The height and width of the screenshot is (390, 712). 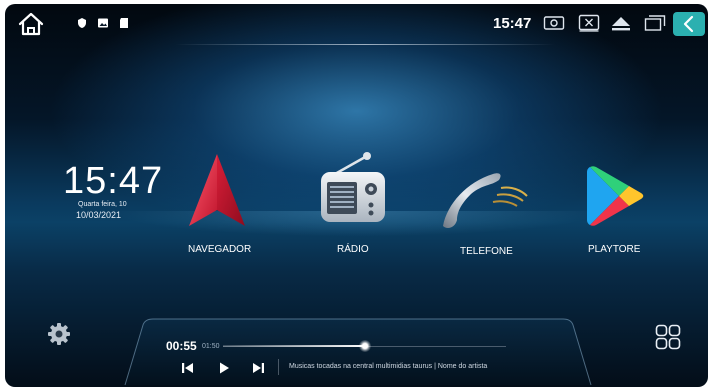 What do you see at coordinates (365, 44) in the screenshot?
I see `status-divider` at bounding box center [365, 44].